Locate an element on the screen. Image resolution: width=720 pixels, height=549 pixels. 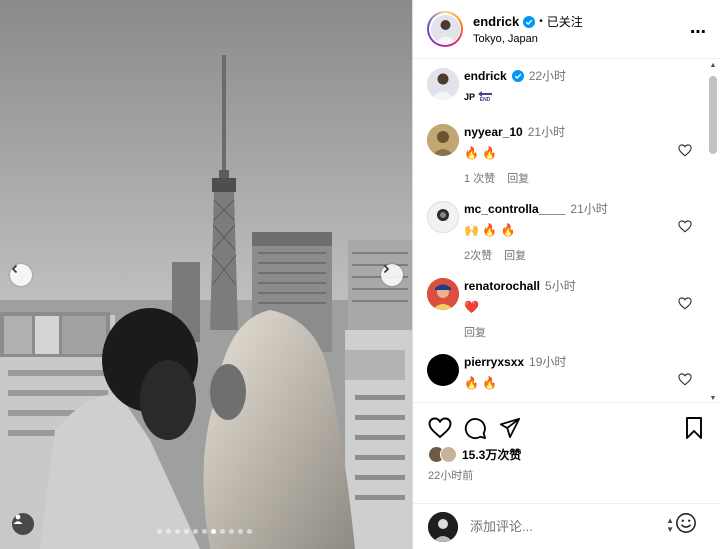
current-user-avatar is located at coordinates (443, 526).